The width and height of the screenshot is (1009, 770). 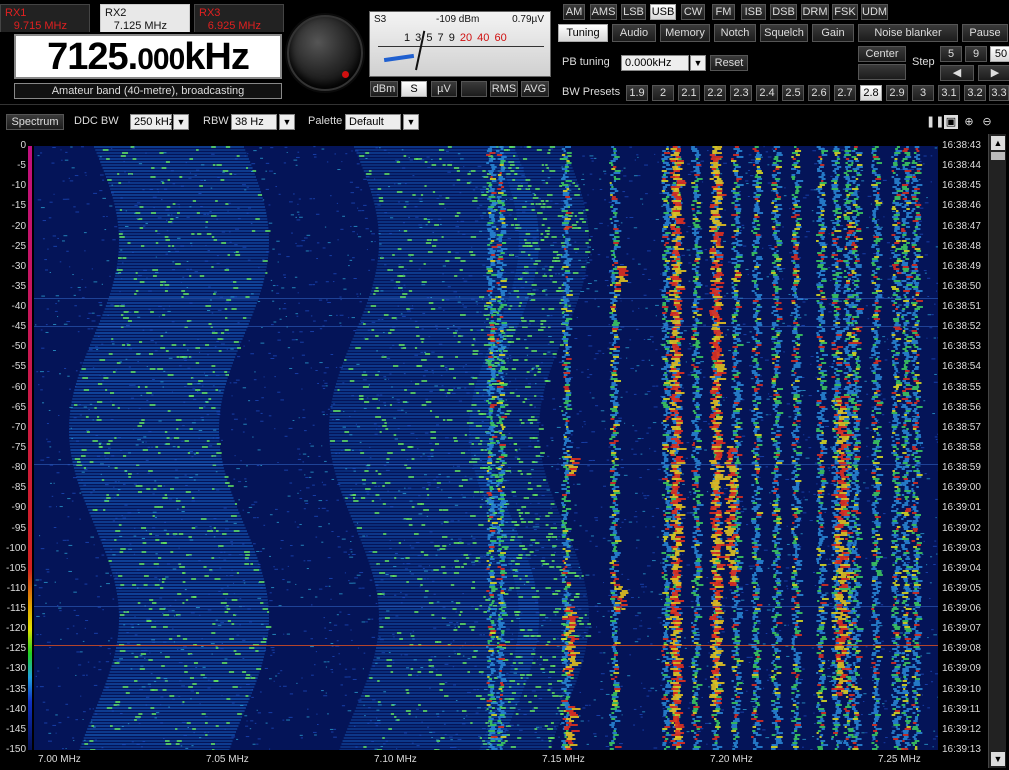 I want to click on tab-tuning: Tuning, so click(x=583, y=33).